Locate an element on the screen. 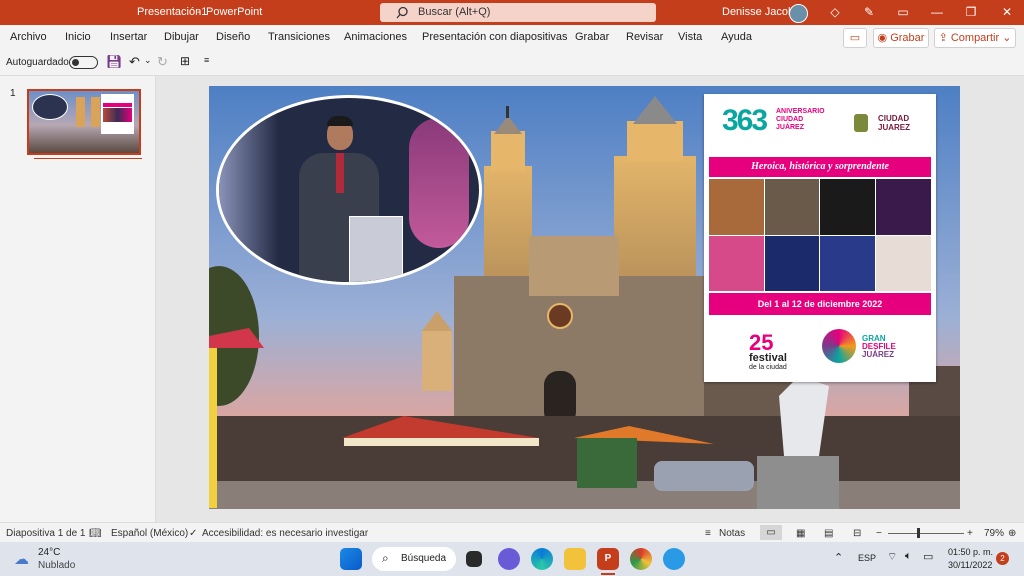 This screenshot has width=1024, height=576. language-indicator: Español (México) is located at coordinates (149, 533).